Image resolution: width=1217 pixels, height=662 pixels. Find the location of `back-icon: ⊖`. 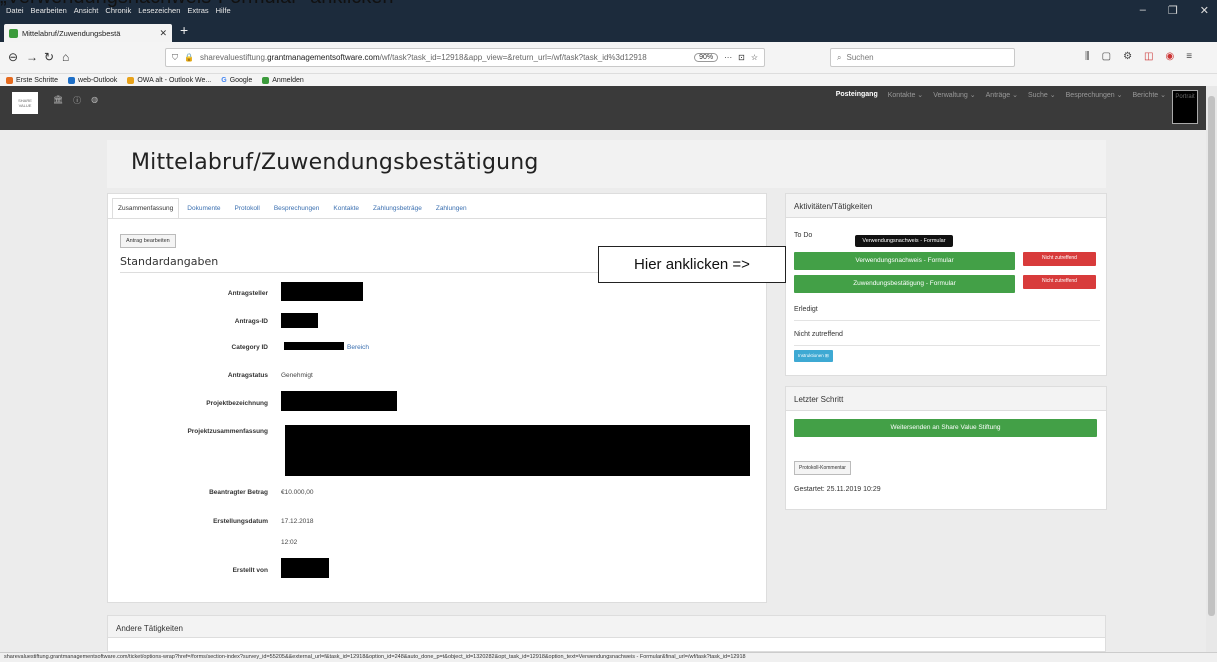

back-icon: ⊖ is located at coordinates (13, 57).